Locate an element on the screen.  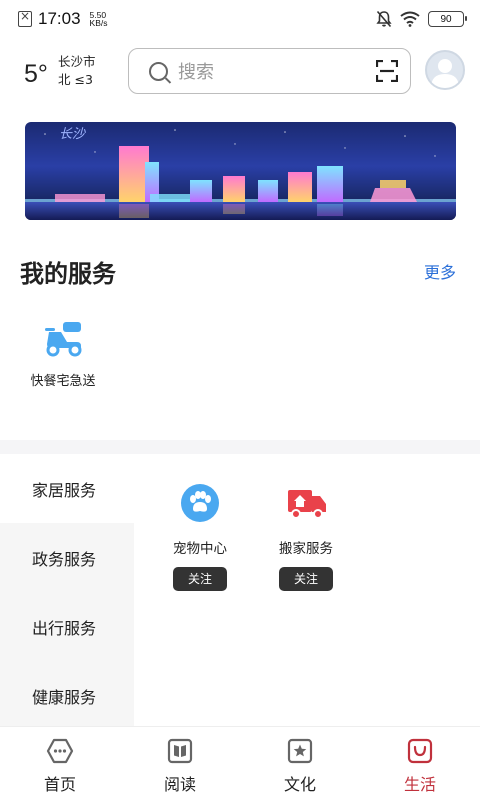
city-name: 长沙市 is located at coordinates (77, 61).